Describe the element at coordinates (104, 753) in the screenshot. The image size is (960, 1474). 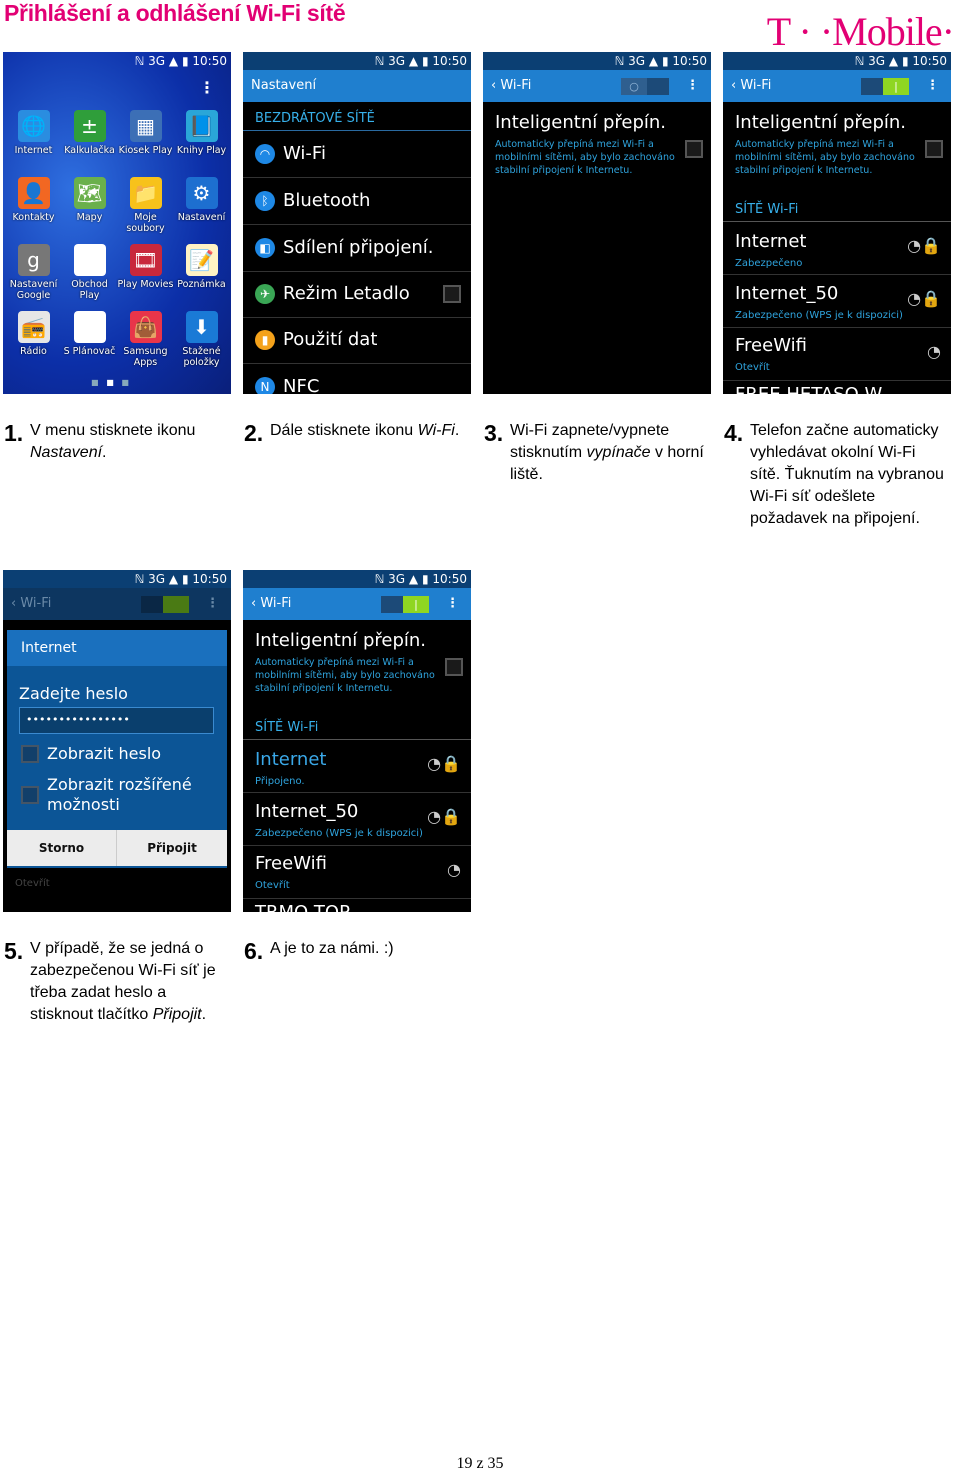
I see `show-password-label: Zobrazit heslo` at that location.